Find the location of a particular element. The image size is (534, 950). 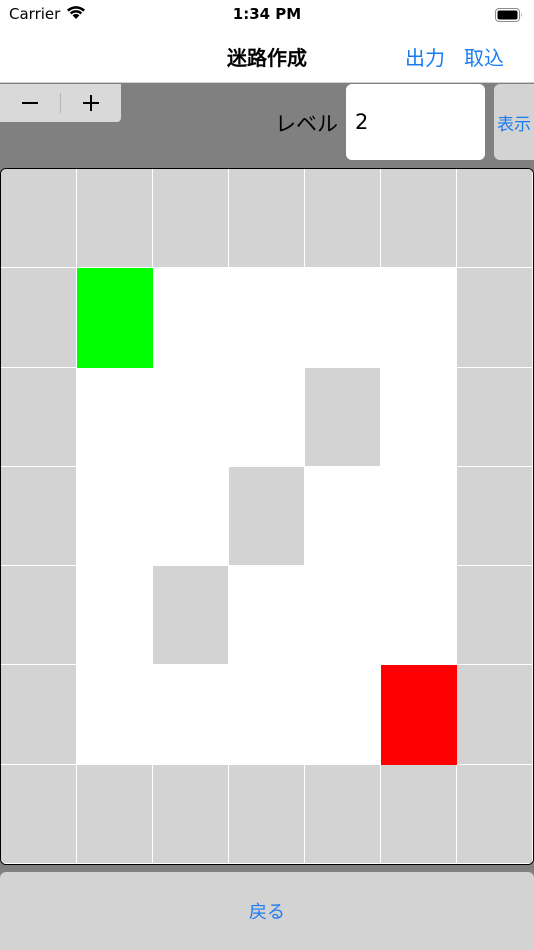

import-button: 取込 is located at coordinates (484, 56).